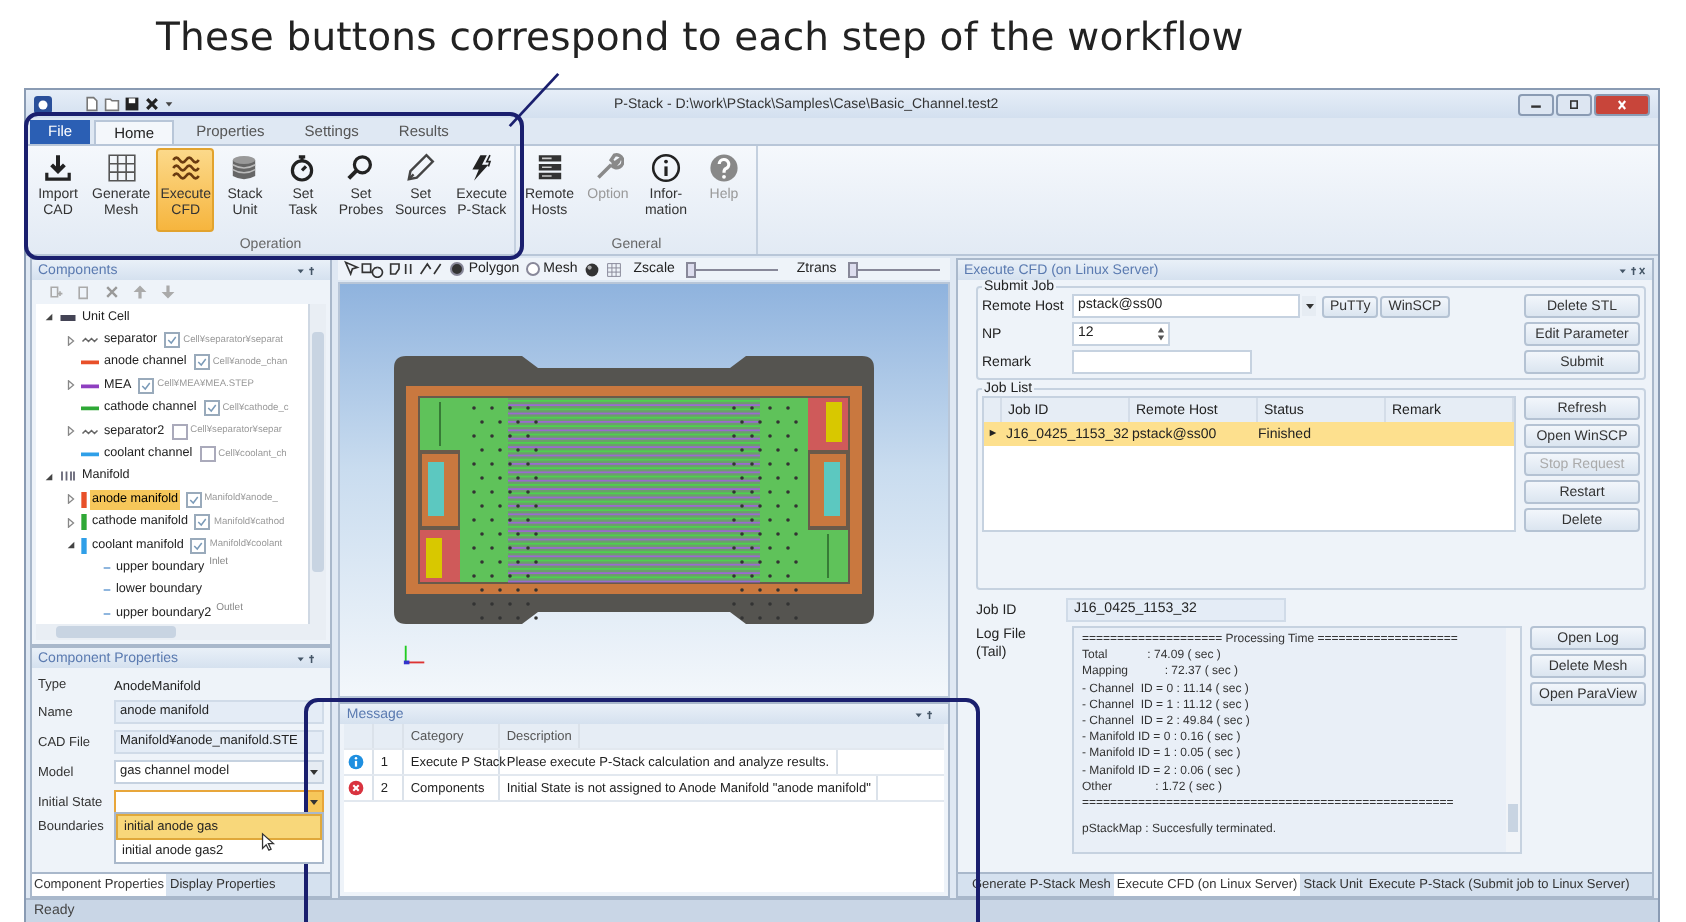 Image resolution: width=1686 pixels, height=922 pixels. What do you see at coordinates (84, 292) in the screenshot?
I see `copy-icon` at bounding box center [84, 292].